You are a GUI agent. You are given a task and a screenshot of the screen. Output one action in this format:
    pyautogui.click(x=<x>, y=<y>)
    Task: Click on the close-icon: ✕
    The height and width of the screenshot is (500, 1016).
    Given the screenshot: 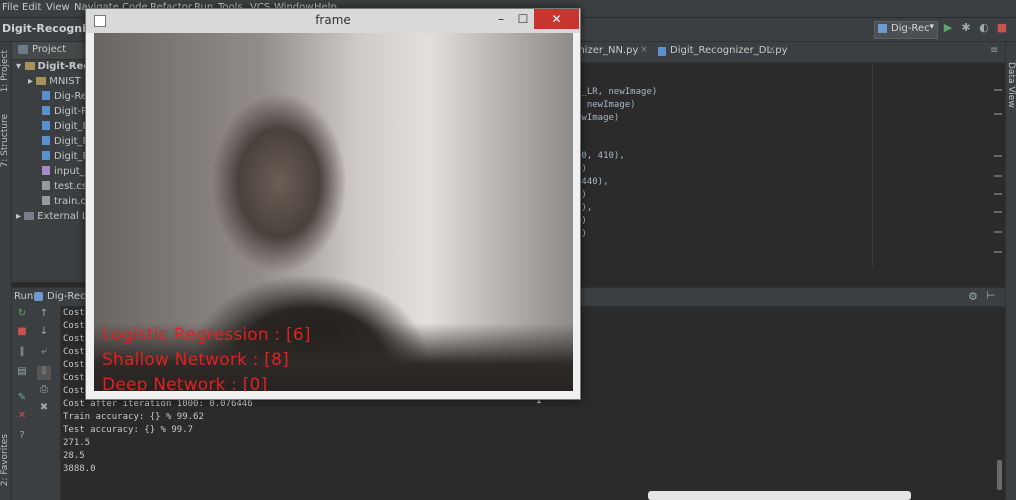 What is the action you would take?
    pyautogui.click(x=22, y=417)
    